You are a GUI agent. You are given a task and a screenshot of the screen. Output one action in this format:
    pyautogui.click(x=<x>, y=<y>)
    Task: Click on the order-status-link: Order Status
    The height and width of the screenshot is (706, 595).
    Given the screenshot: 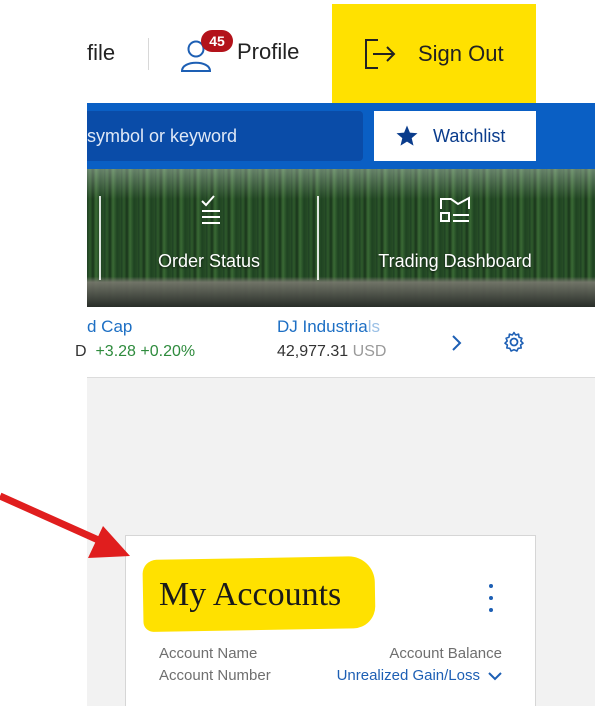 What is the action you would take?
    pyautogui.click(x=209, y=238)
    